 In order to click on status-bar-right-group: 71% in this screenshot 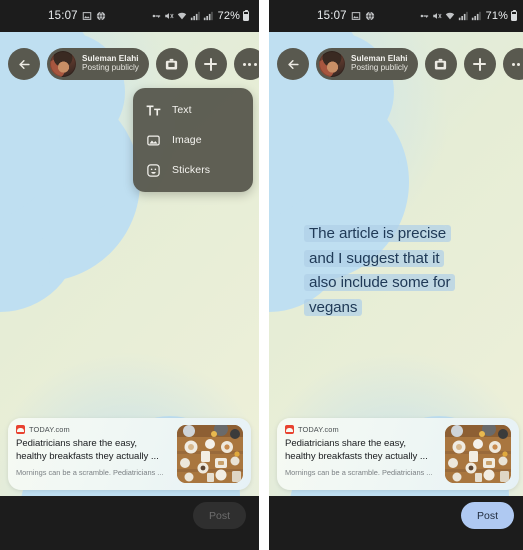, I will do `click(468, 15)`.